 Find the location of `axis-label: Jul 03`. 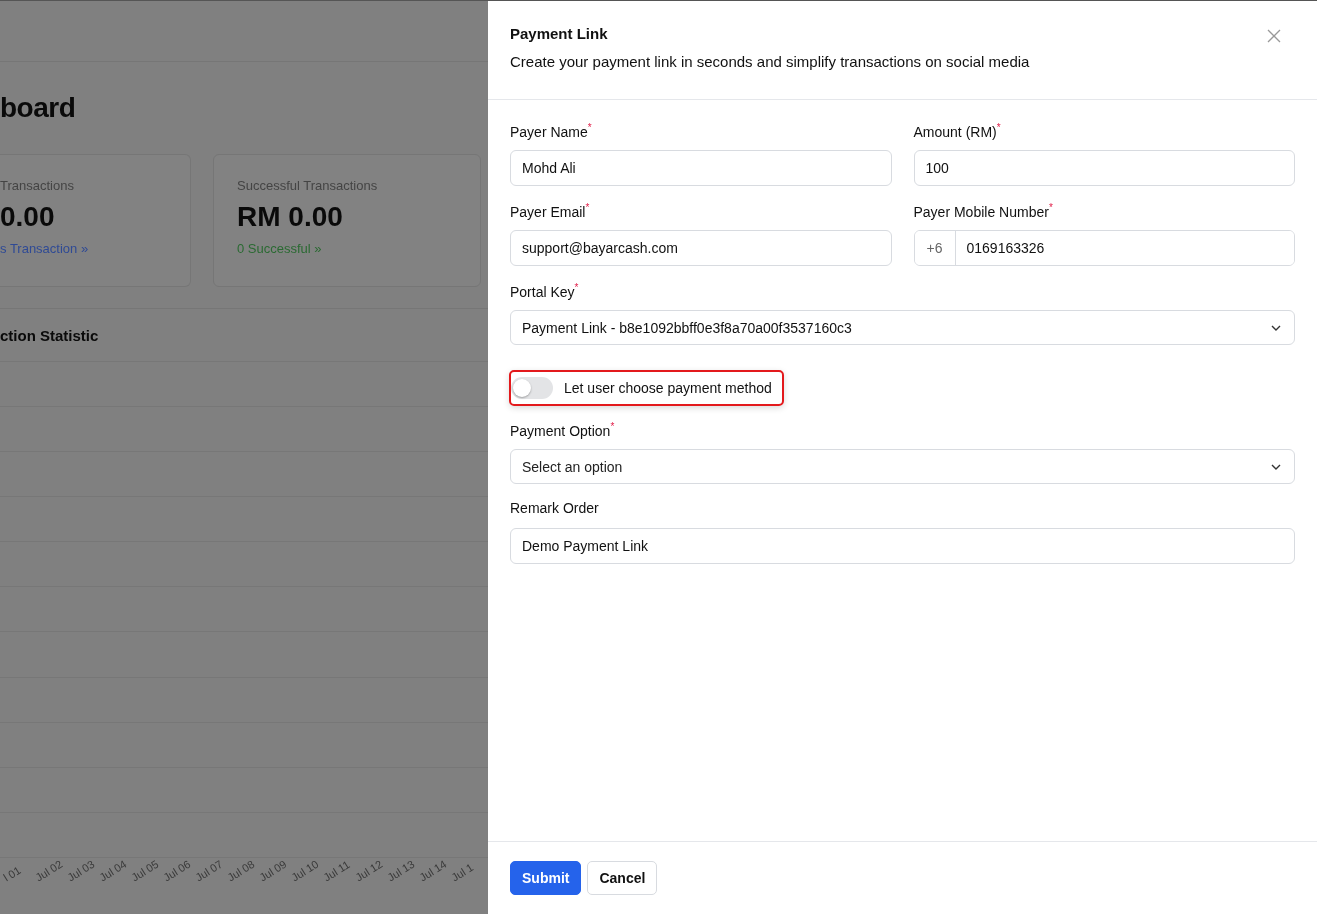

axis-label: Jul 03 is located at coordinates (81, 870).